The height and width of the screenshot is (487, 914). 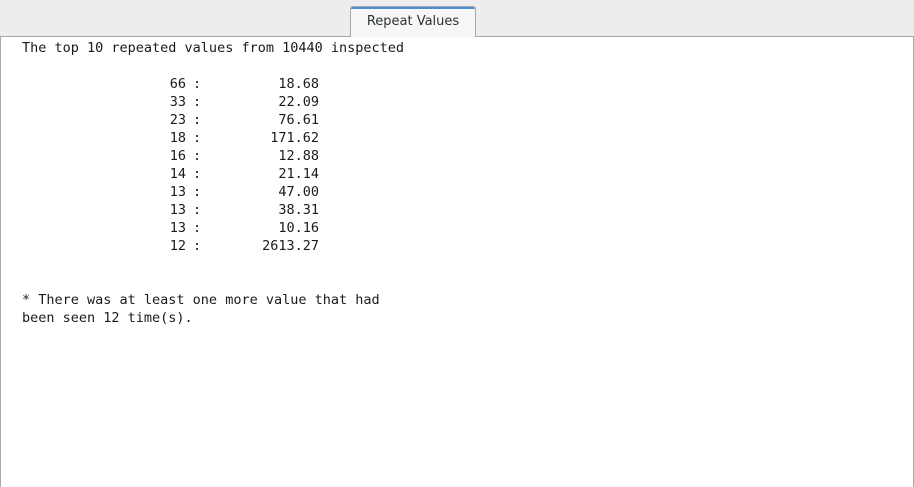 I want to click on repeat-count: 12, so click(x=177, y=246).